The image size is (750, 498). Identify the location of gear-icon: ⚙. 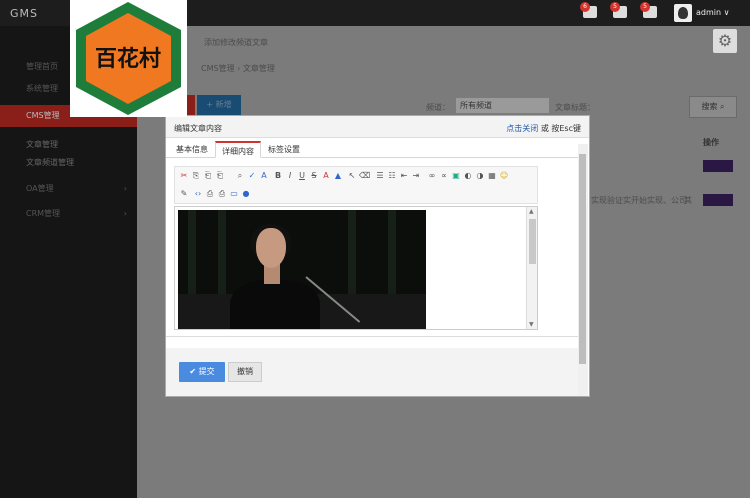
(725, 41).